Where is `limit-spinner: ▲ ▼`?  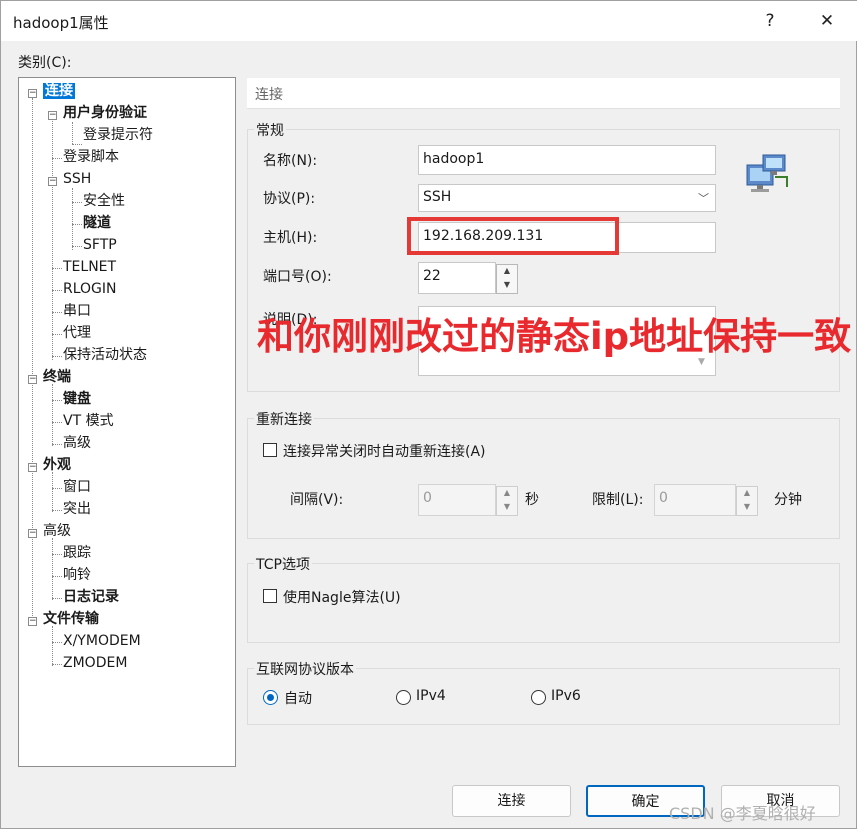 limit-spinner: ▲ ▼ is located at coordinates (747, 501).